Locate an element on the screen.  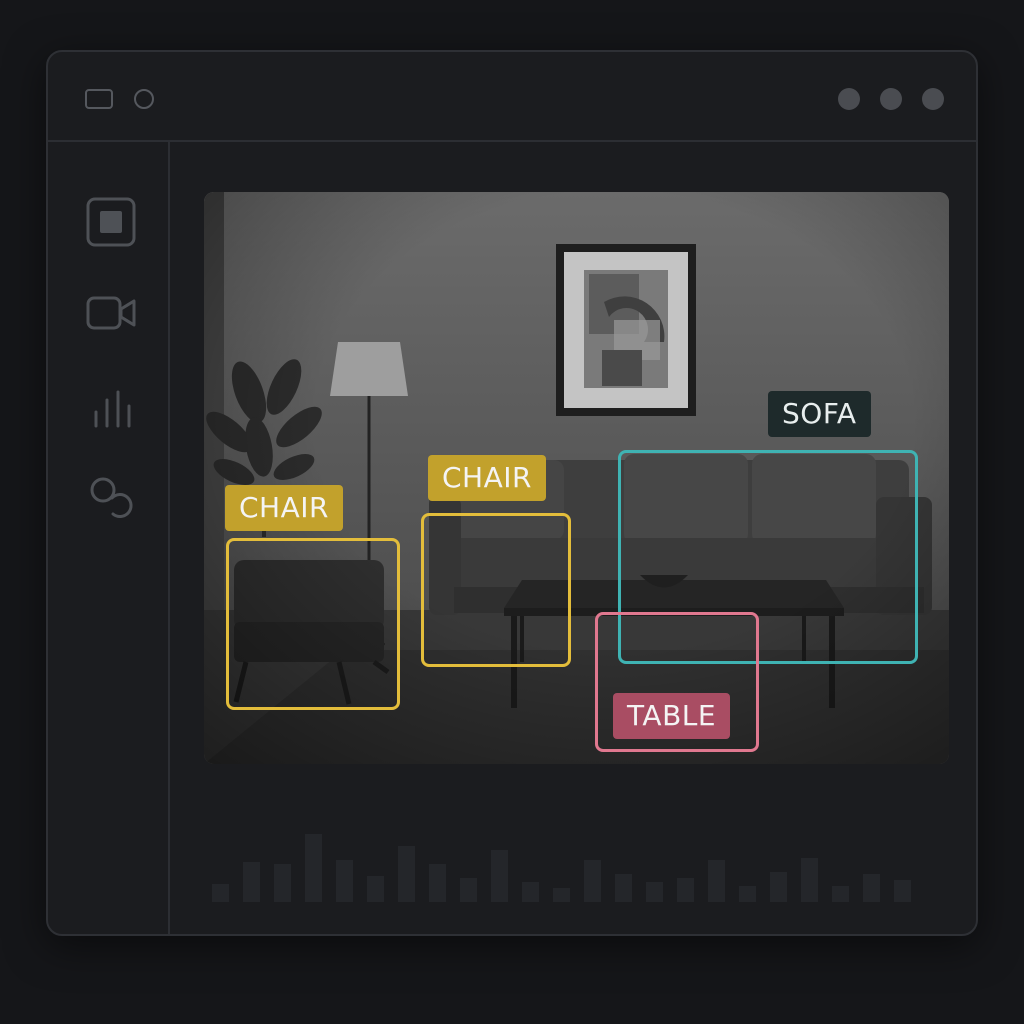
sidebar is located at coordinates (109, 538).